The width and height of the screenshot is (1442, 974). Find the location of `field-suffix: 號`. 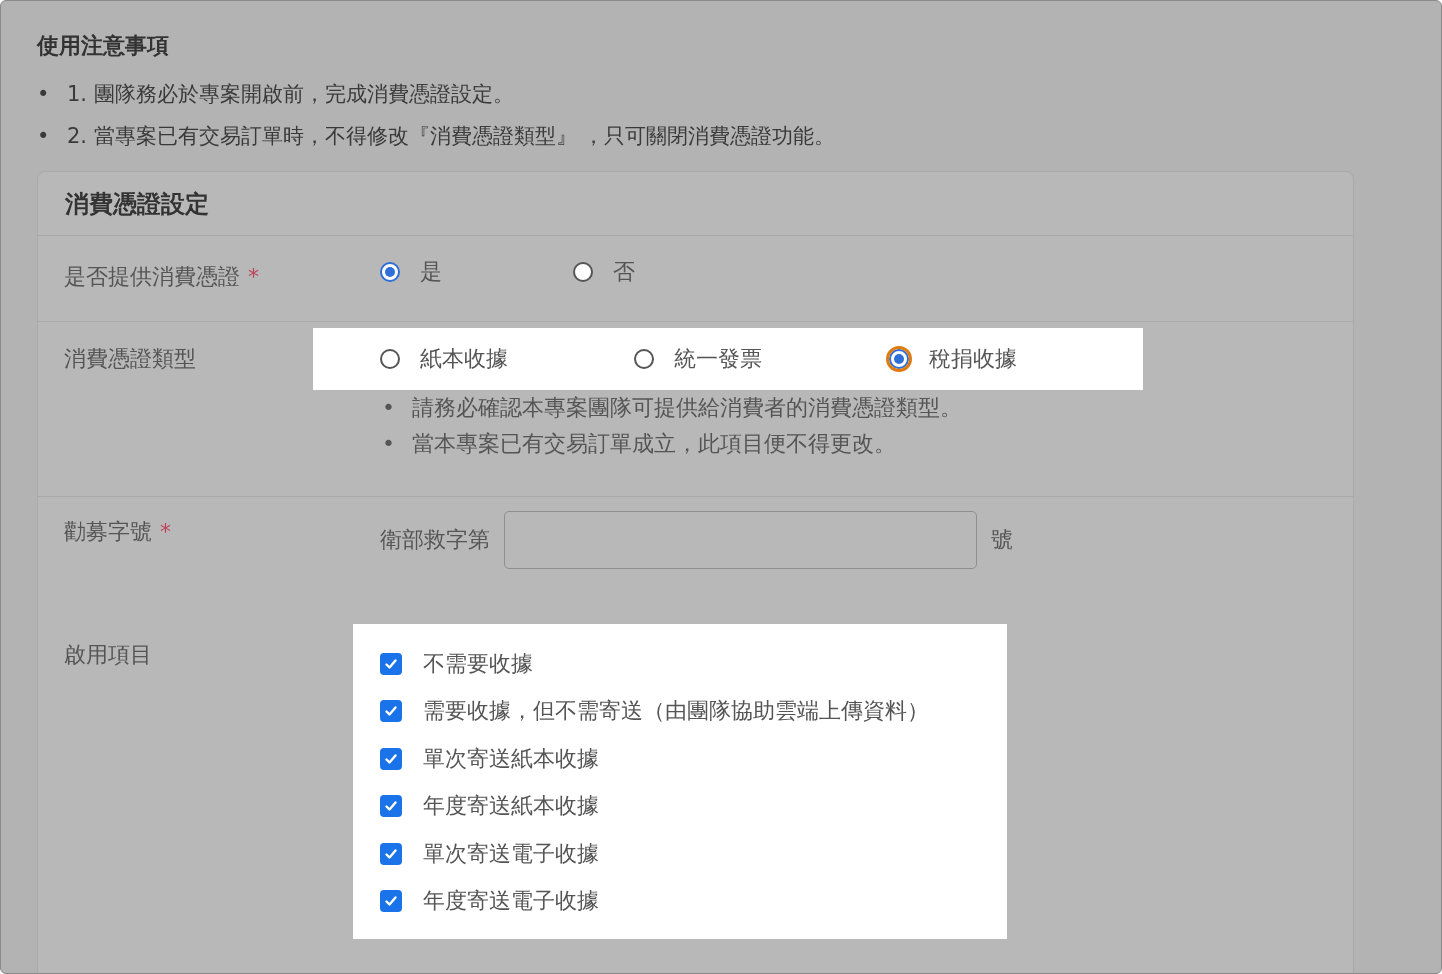

field-suffix: 號 is located at coordinates (1002, 540).